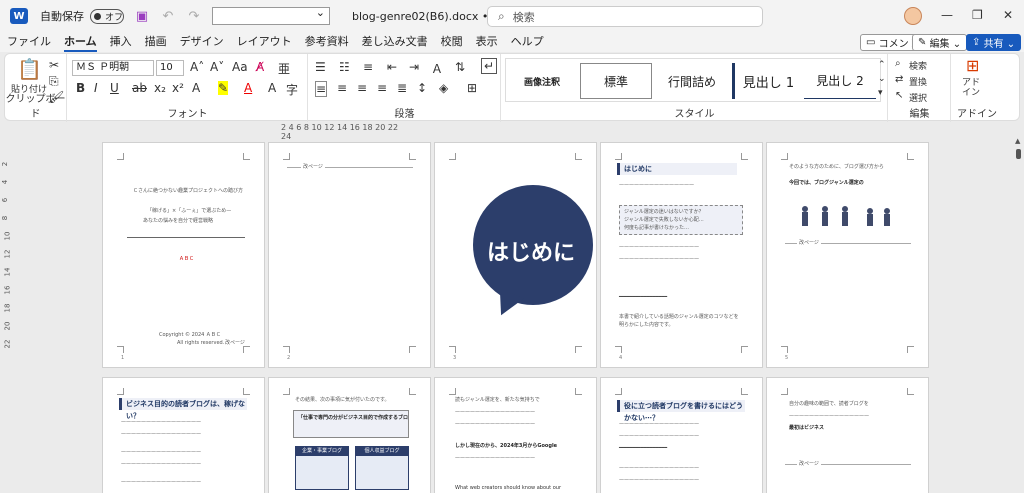 The height and width of the screenshot is (493, 1024). I want to click on editing-group: ⌕ 検索 ⇄ 置換 ↖ 選択 編集, so click(920, 88).